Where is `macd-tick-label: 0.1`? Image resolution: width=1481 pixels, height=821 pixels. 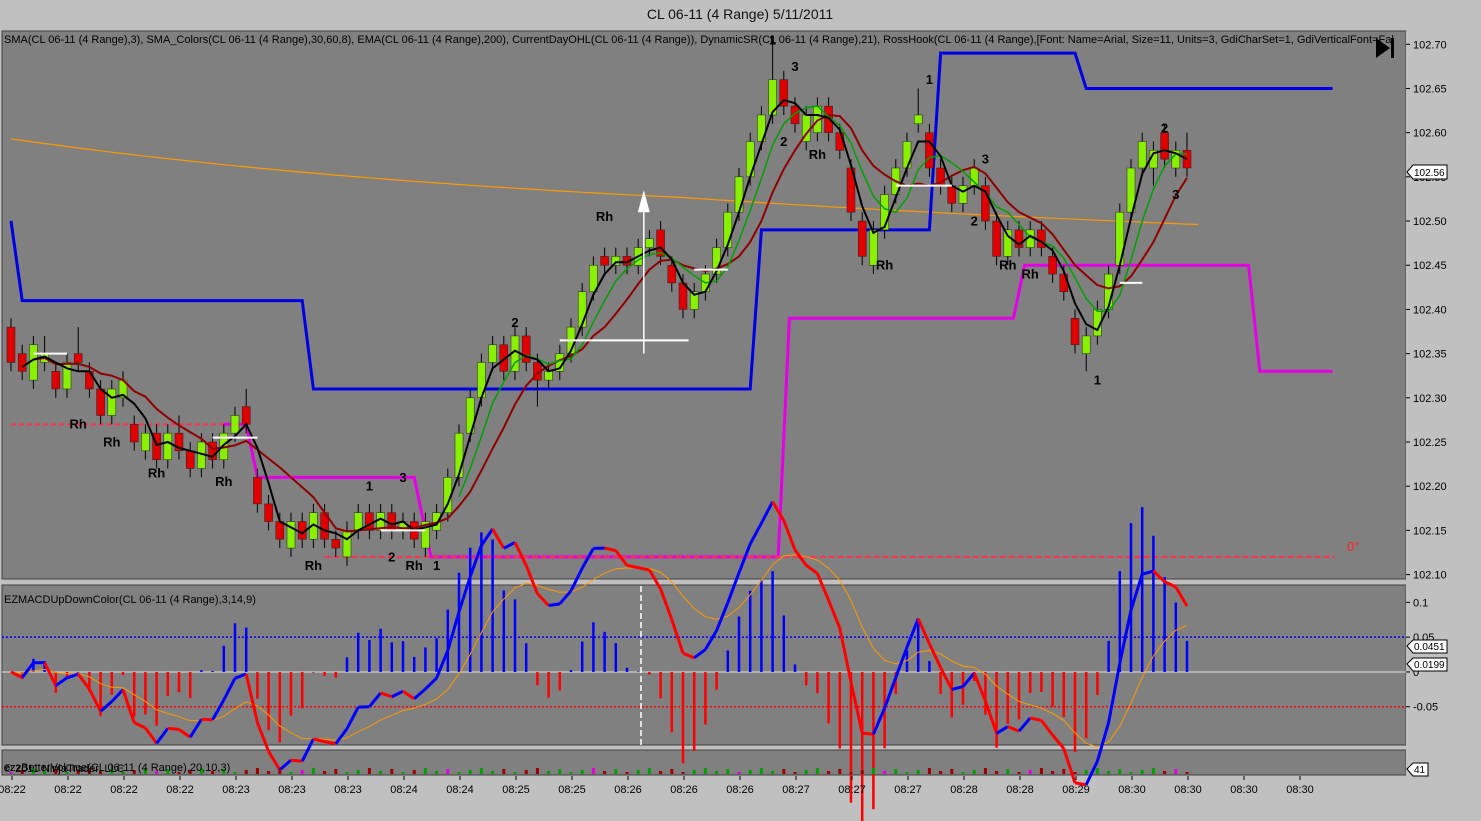
macd-tick-label: 0.1 is located at coordinates (1420, 603).